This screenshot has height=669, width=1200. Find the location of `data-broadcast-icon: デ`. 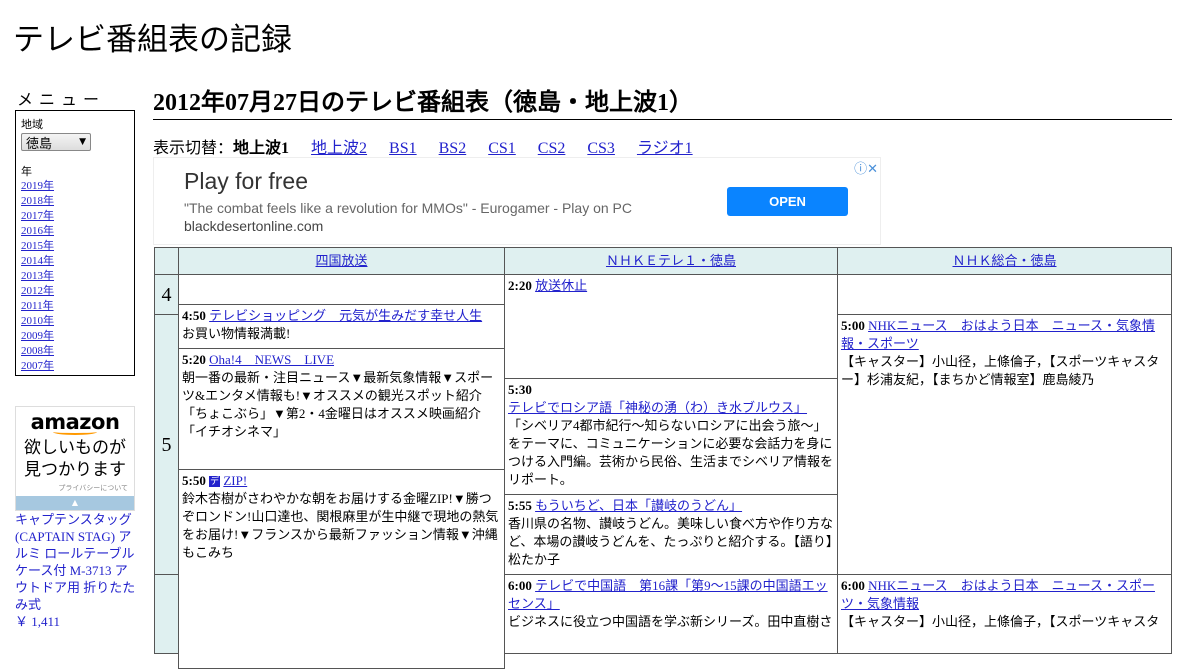

data-broadcast-icon: デ is located at coordinates (215, 481).